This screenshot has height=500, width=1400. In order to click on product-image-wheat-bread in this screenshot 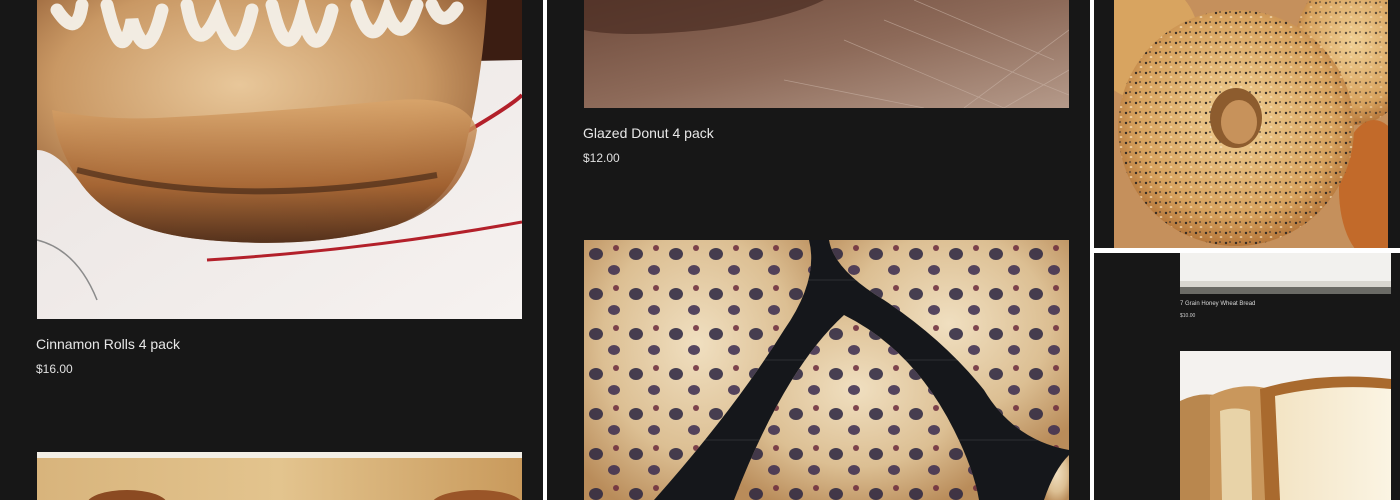, I will do `click(1285, 273)`.